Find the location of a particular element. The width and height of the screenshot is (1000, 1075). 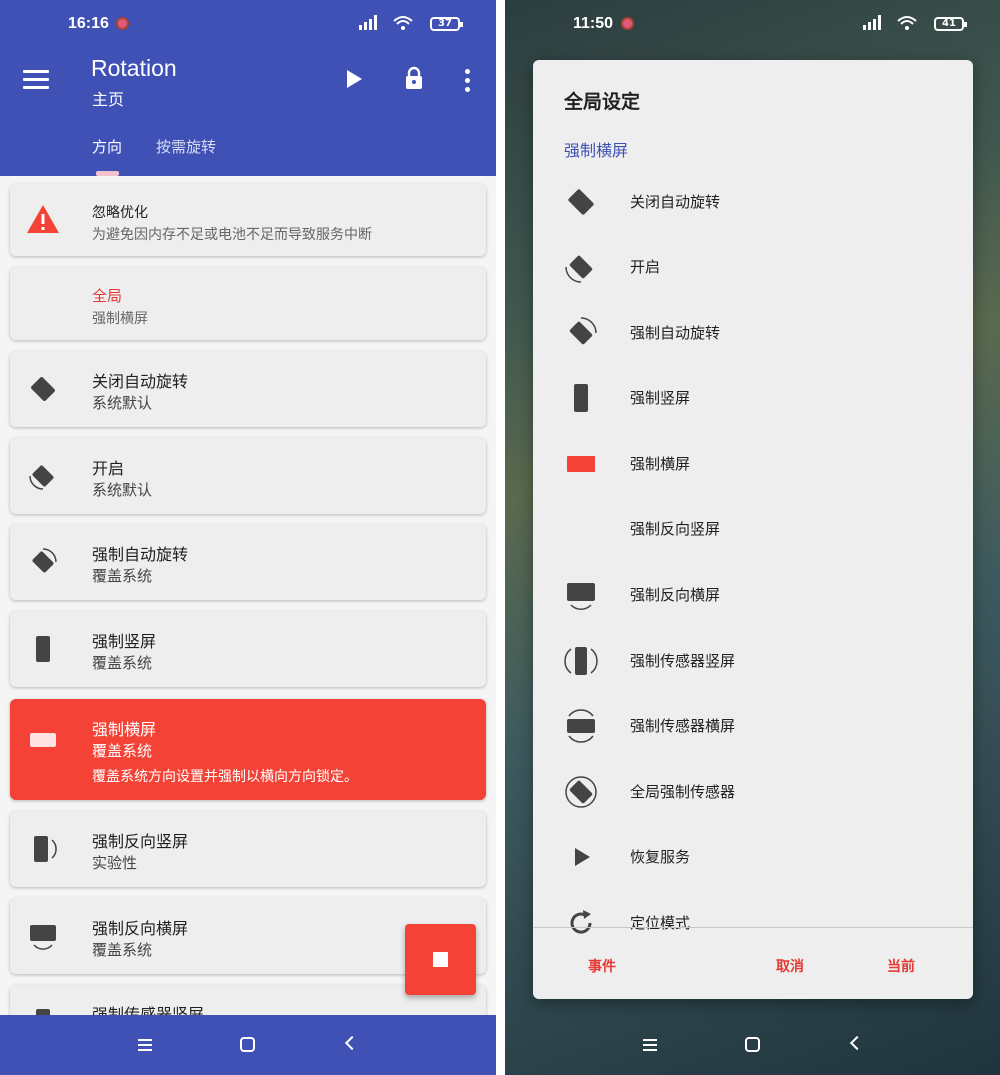

list-item-force-auto-rotation: 强制自动旋转 覆盖系统 is located at coordinates (248, 562).